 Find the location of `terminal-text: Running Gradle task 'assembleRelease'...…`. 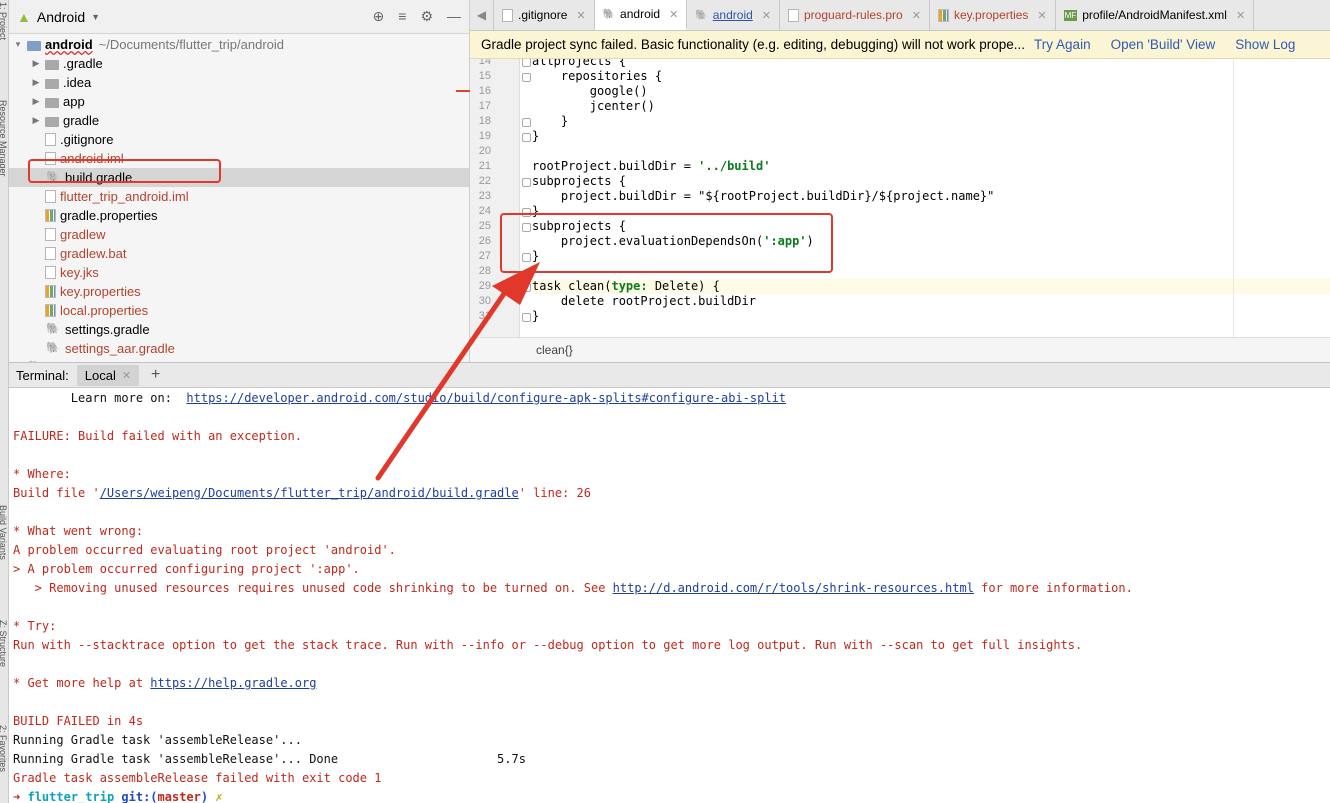

terminal-text: Running Gradle task 'assembleRelease'...… is located at coordinates (269, 759).